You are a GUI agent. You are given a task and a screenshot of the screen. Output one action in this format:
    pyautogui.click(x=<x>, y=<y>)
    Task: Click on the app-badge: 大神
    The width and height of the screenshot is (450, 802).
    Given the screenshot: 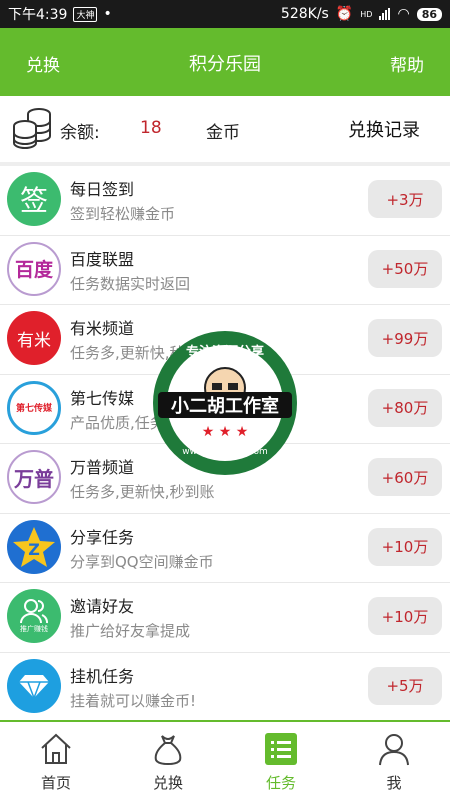 What is the action you would take?
    pyautogui.click(x=85, y=14)
    